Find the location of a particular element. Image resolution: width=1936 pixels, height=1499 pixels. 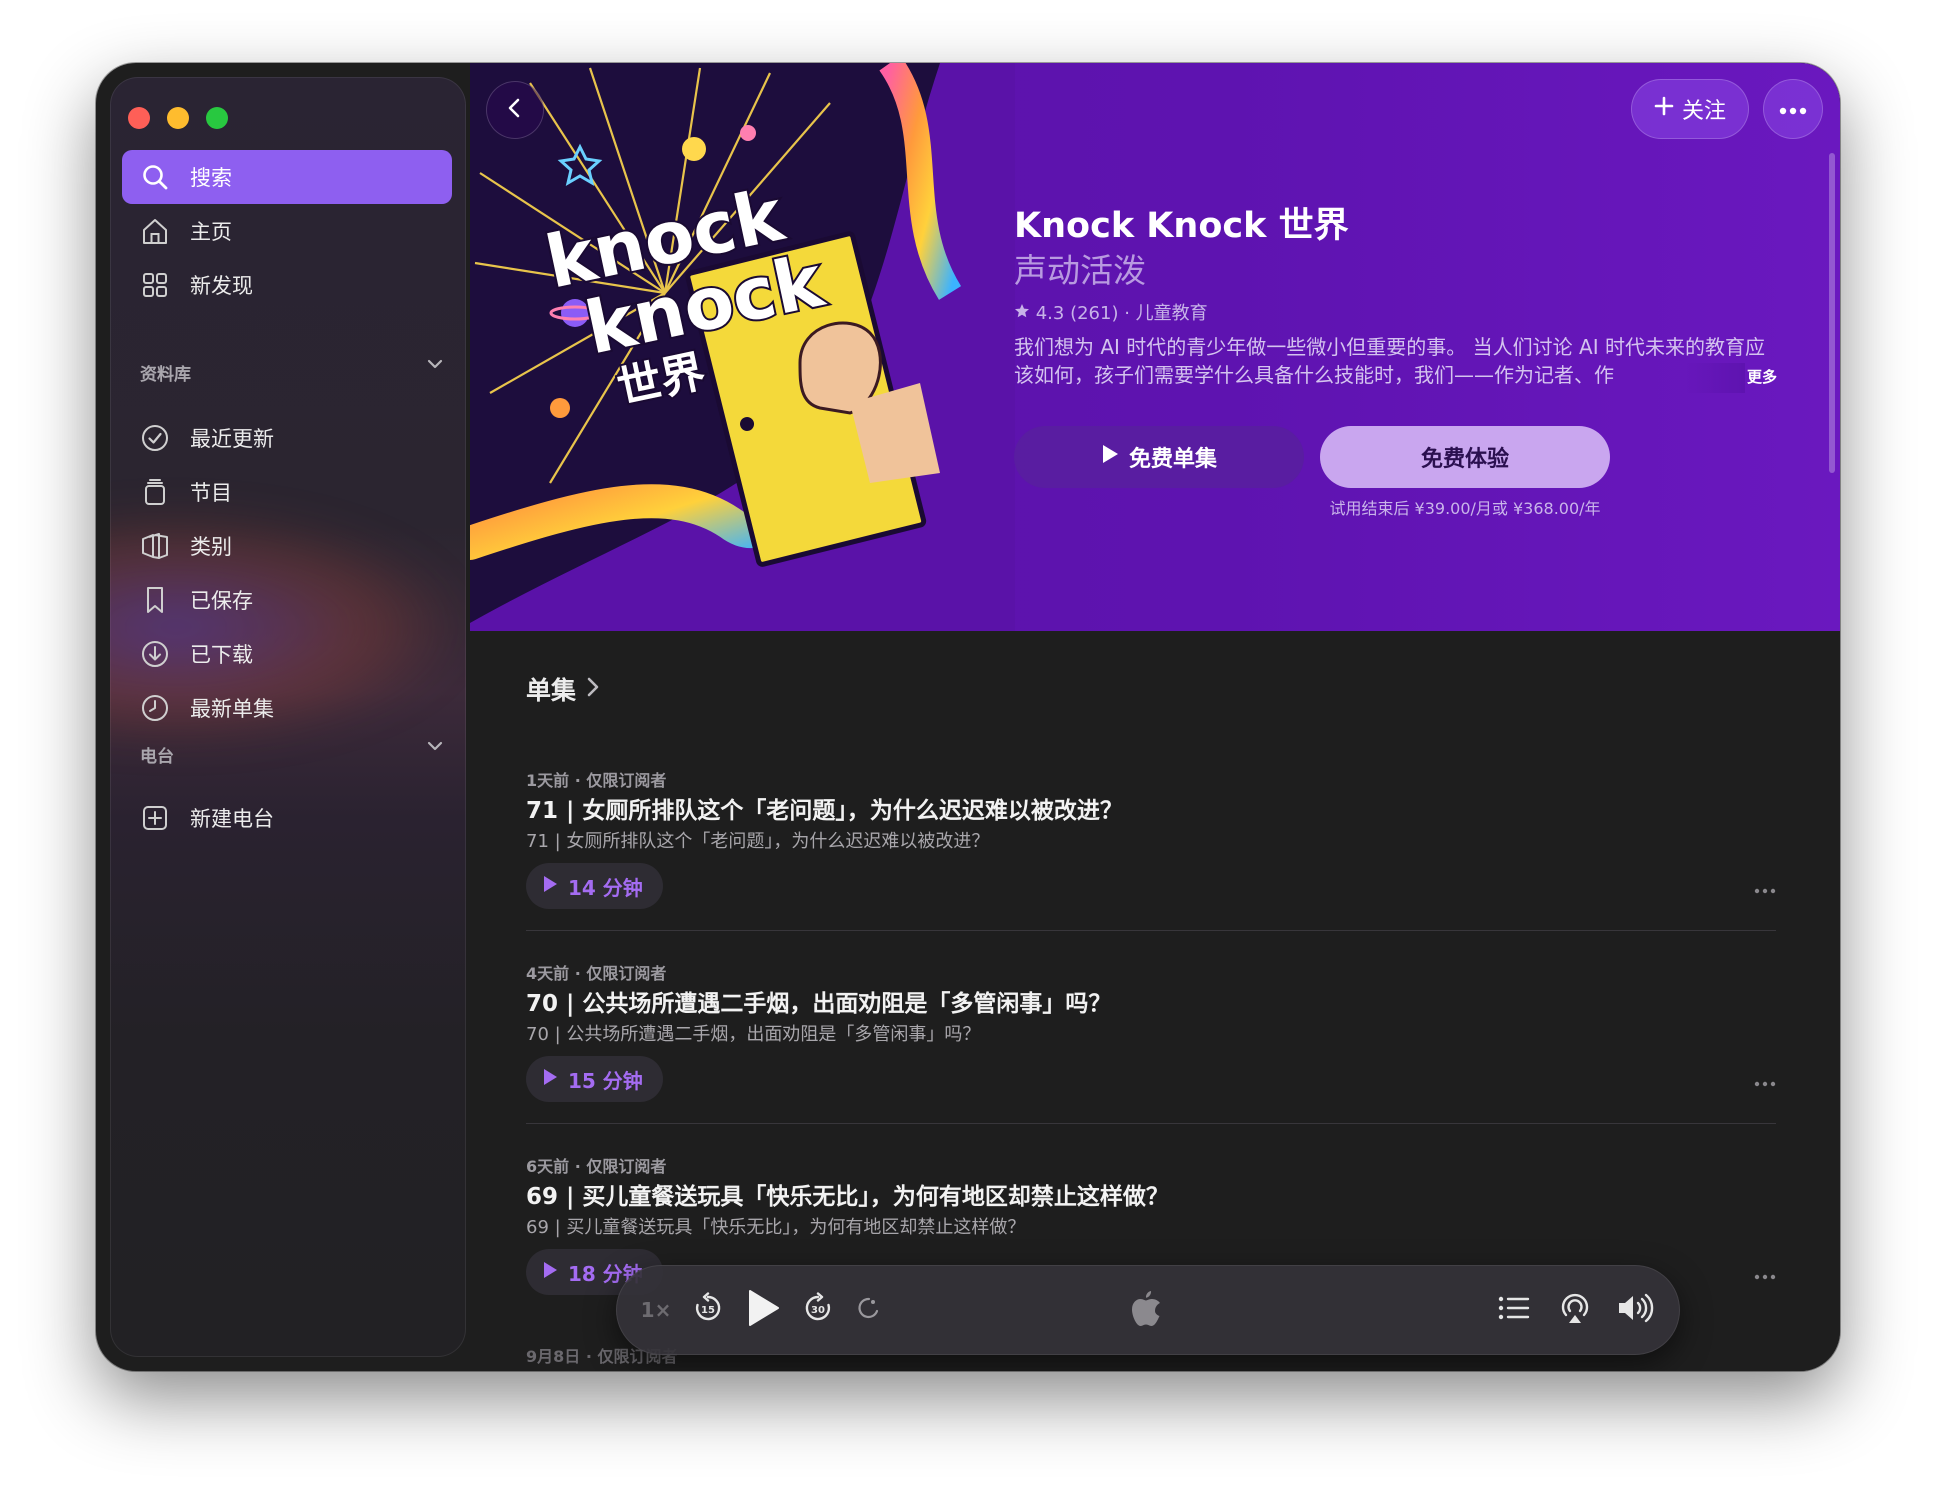

episode-play-button: 15 分钟 is located at coordinates (594, 1079).